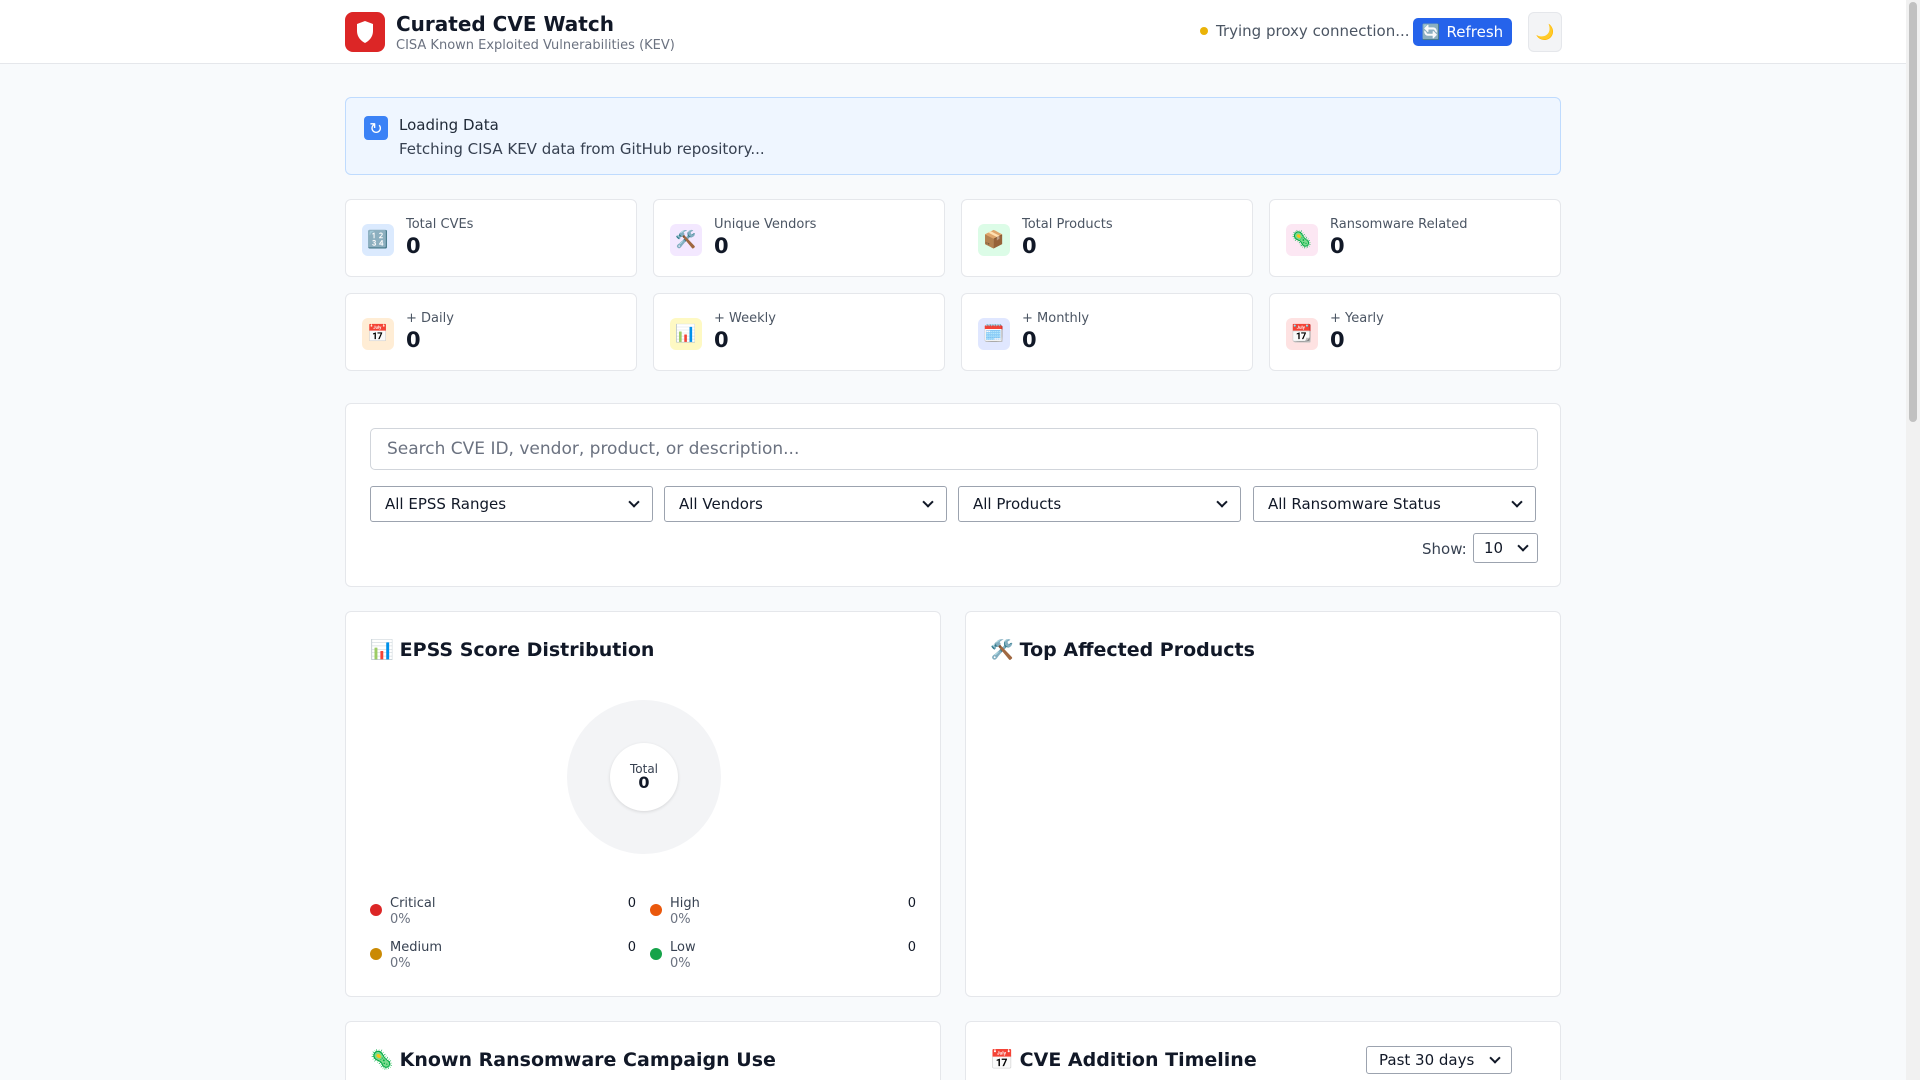 Image resolution: width=1920 pixels, height=1080 pixels. I want to click on products-panel-title: 🛠️ Top Affected Products, so click(1122, 650).